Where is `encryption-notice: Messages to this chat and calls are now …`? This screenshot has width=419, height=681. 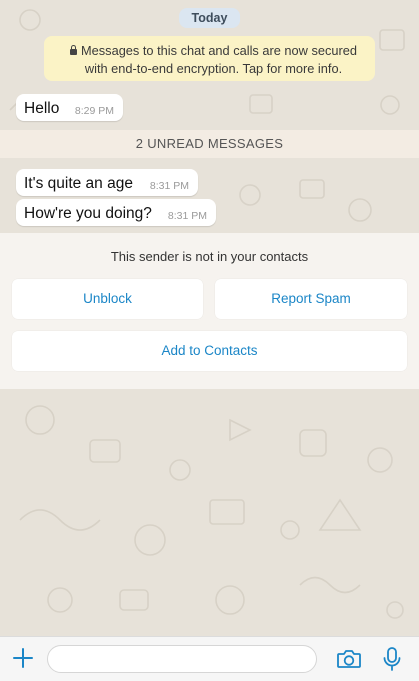 encryption-notice: Messages to this chat and calls are now … is located at coordinates (209, 58).